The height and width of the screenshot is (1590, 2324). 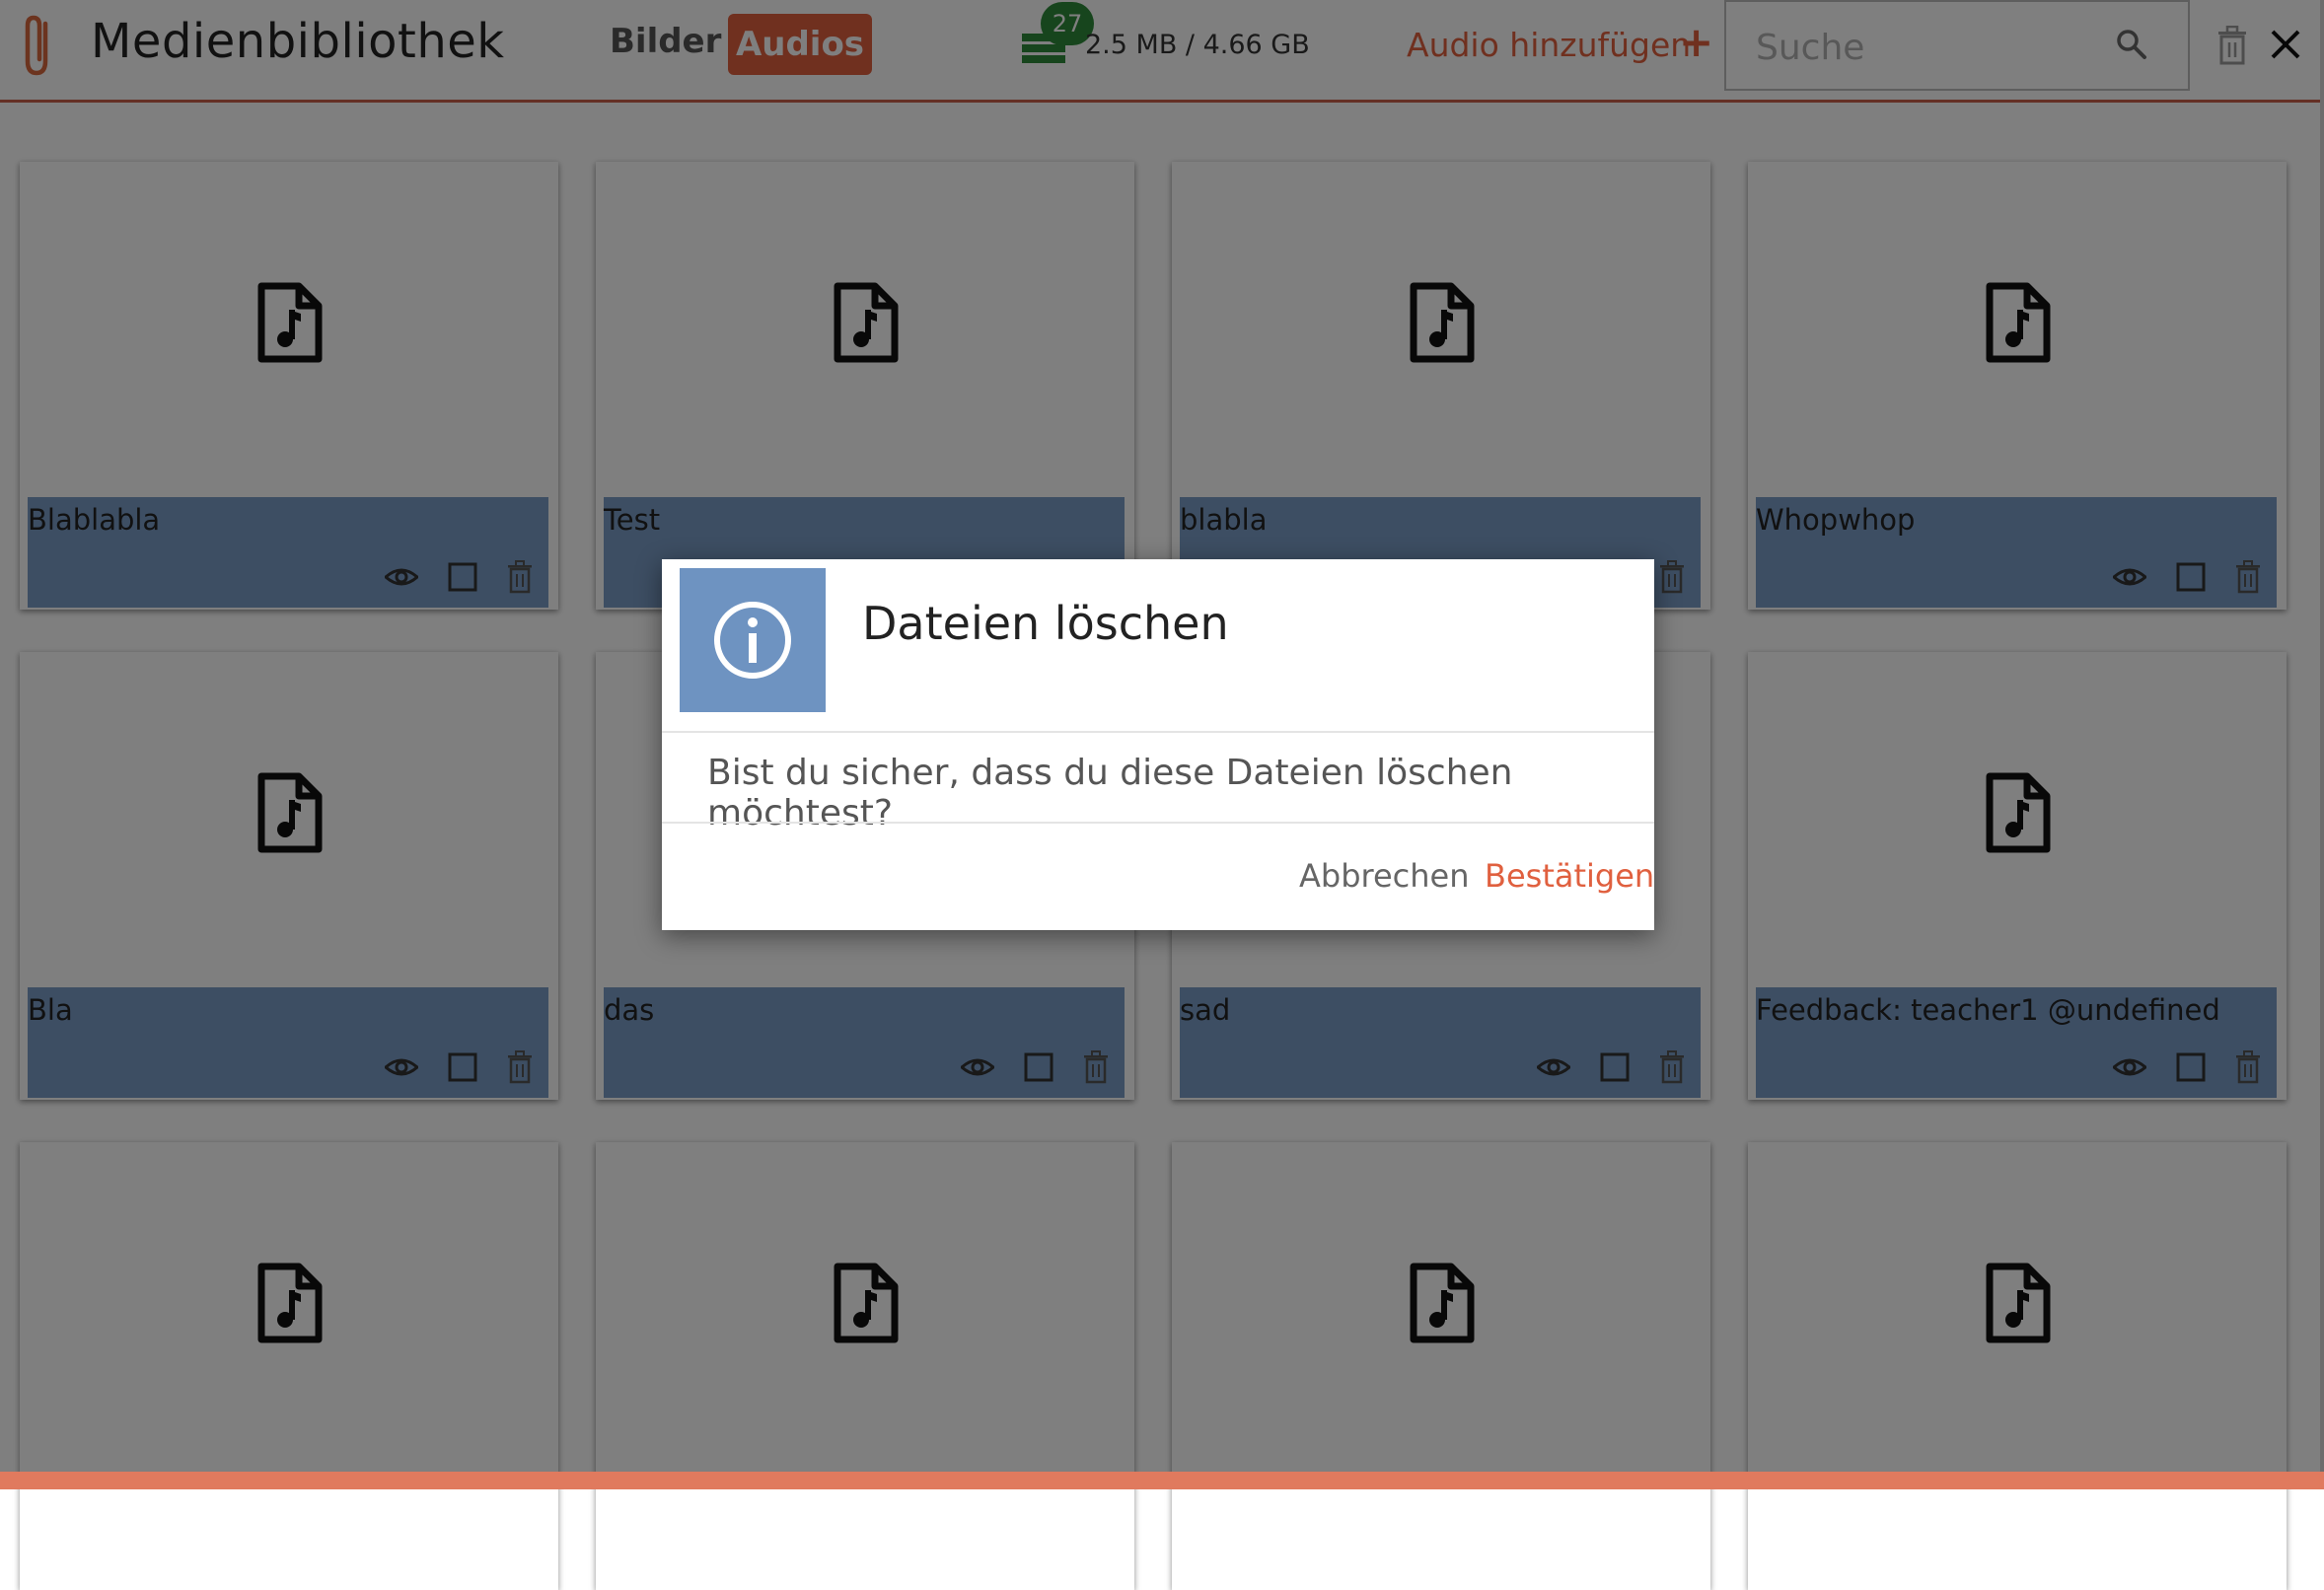 What do you see at coordinates (1045, 623) in the screenshot?
I see `dialog-title: Dateien löschen` at bounding box center [1045, 623].